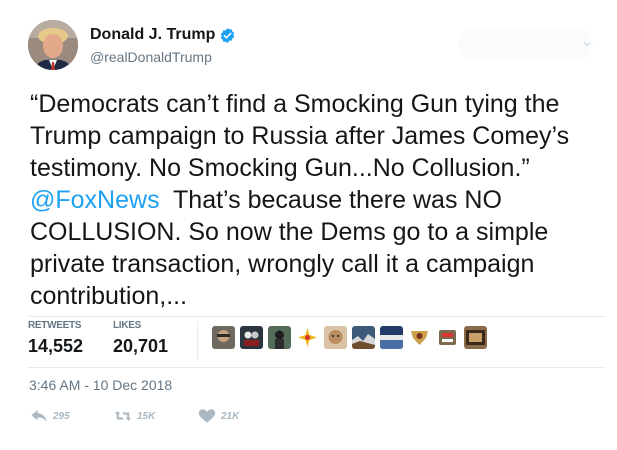 The width and height of the screenshot is (617, 450). Describe the element at coordinates (146, 416) in the screenshot. I see `retweet-count: 15K` at that location.